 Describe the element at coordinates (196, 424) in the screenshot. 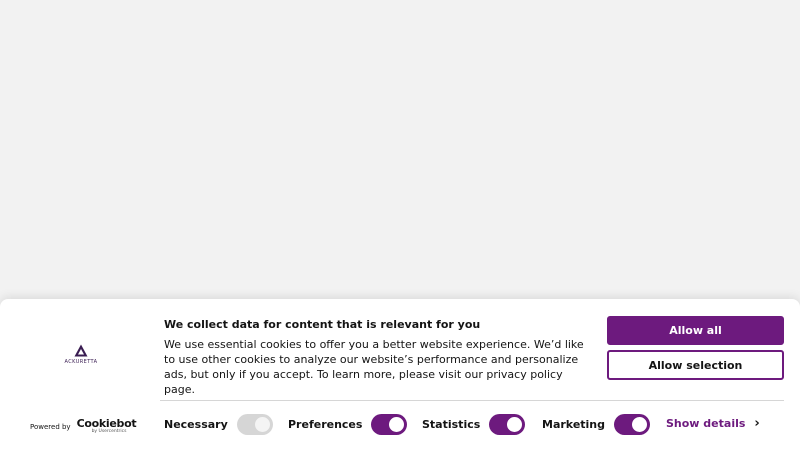

I see `toggle-label-necessary: Necessary` at that location.